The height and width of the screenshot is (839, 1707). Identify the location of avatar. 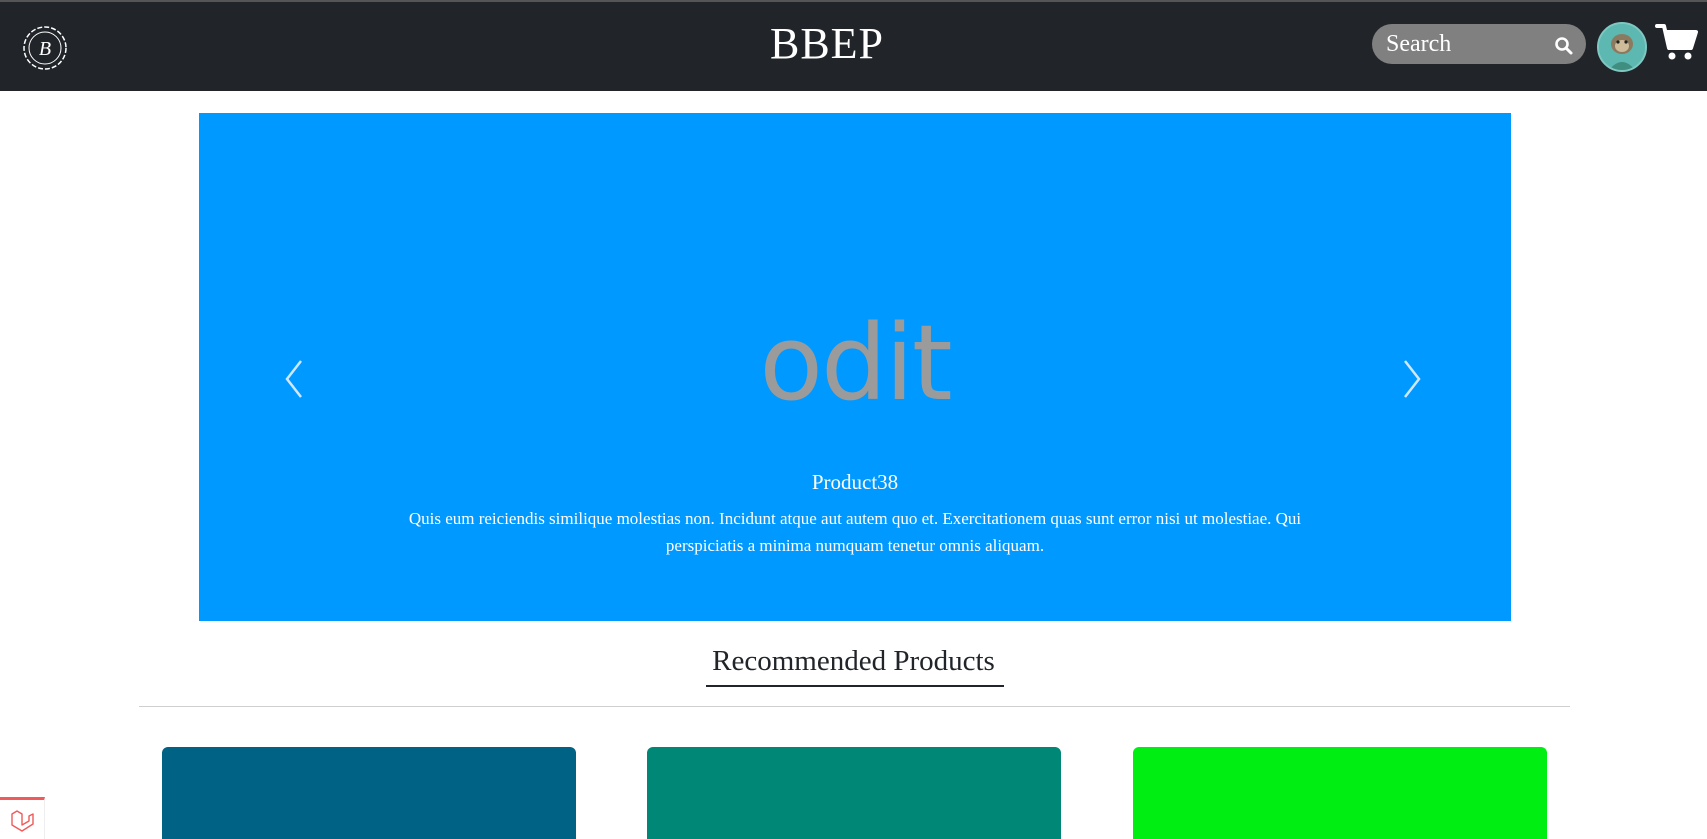
(1622, 47).